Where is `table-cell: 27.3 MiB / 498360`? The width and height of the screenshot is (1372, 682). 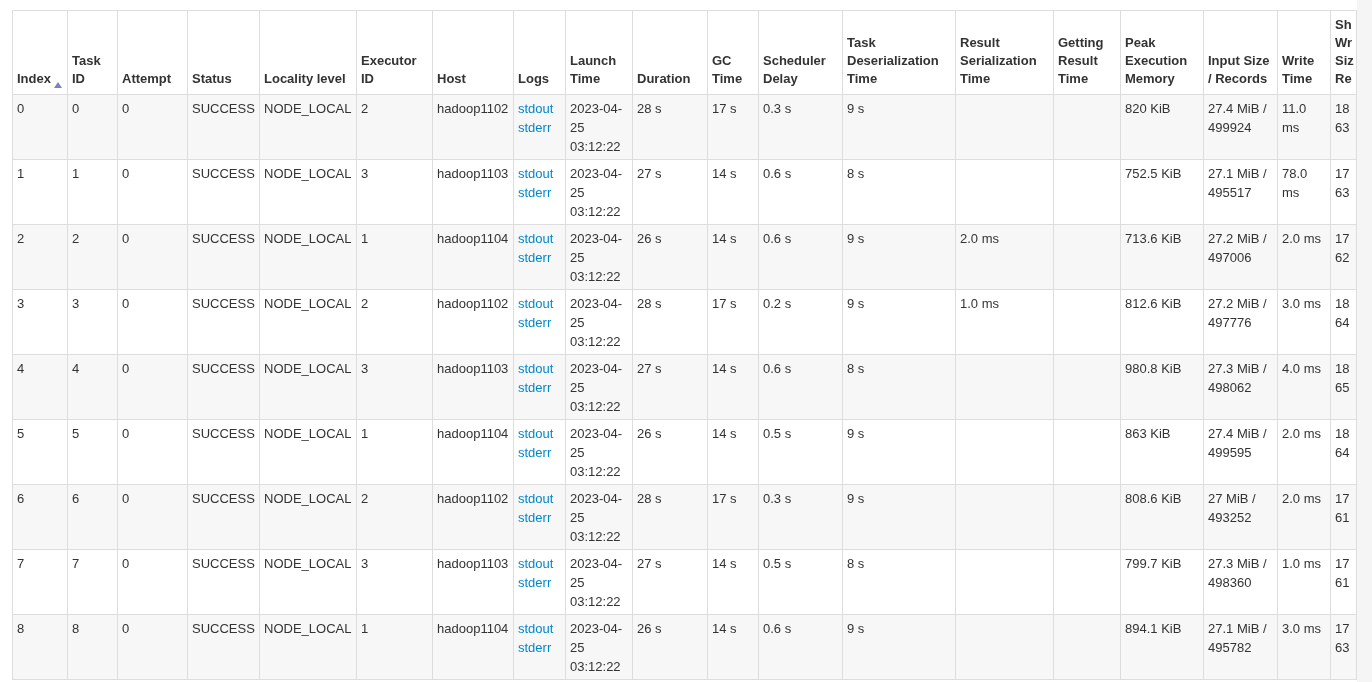
table-cell: 27.3 MiB / 498360 is located at coordinates (1237, 573).